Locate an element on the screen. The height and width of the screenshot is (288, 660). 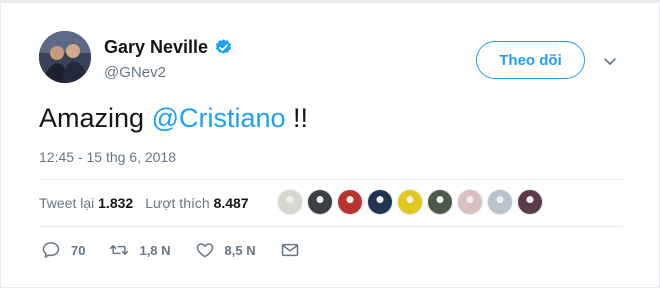
verified-badge-icon is located at coordinates (223, 47).